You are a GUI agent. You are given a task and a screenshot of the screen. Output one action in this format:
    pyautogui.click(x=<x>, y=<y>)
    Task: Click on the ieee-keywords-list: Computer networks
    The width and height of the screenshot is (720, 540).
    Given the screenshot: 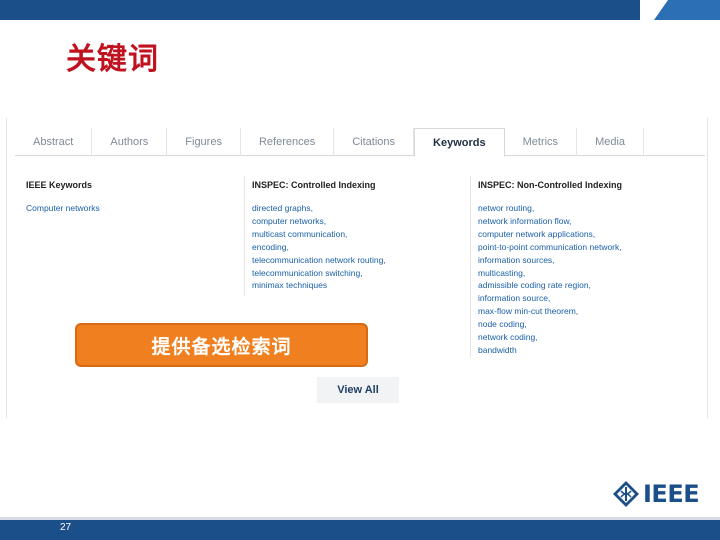 What is the action you would take?
    pyautogui.click(x=131, y=208)
    